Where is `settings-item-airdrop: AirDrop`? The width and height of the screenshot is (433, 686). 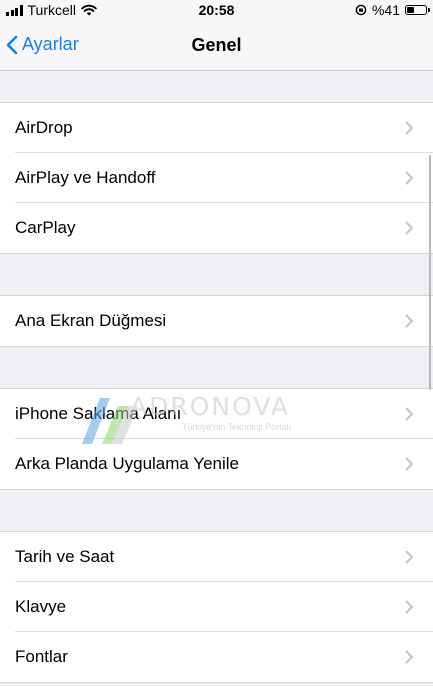 settings-item-airdrop: AirDrop is located at coordinates (216, 128).